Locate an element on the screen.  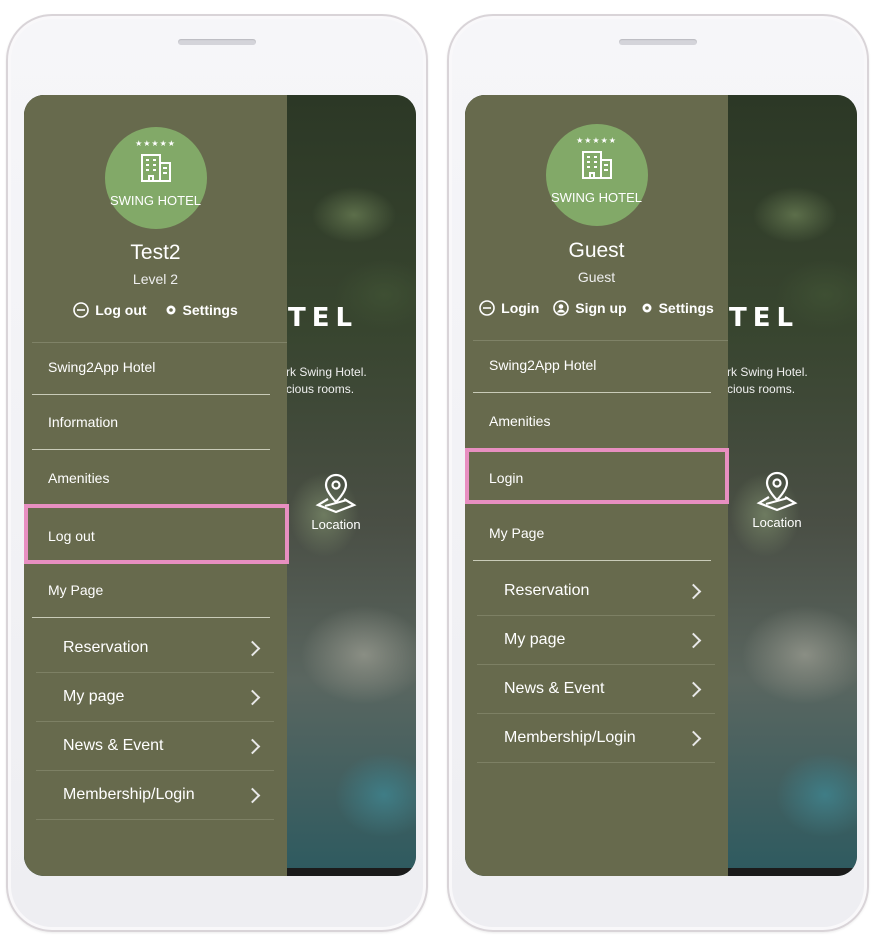
signup-action-label: Sign up is located at coordinates (601, 308).